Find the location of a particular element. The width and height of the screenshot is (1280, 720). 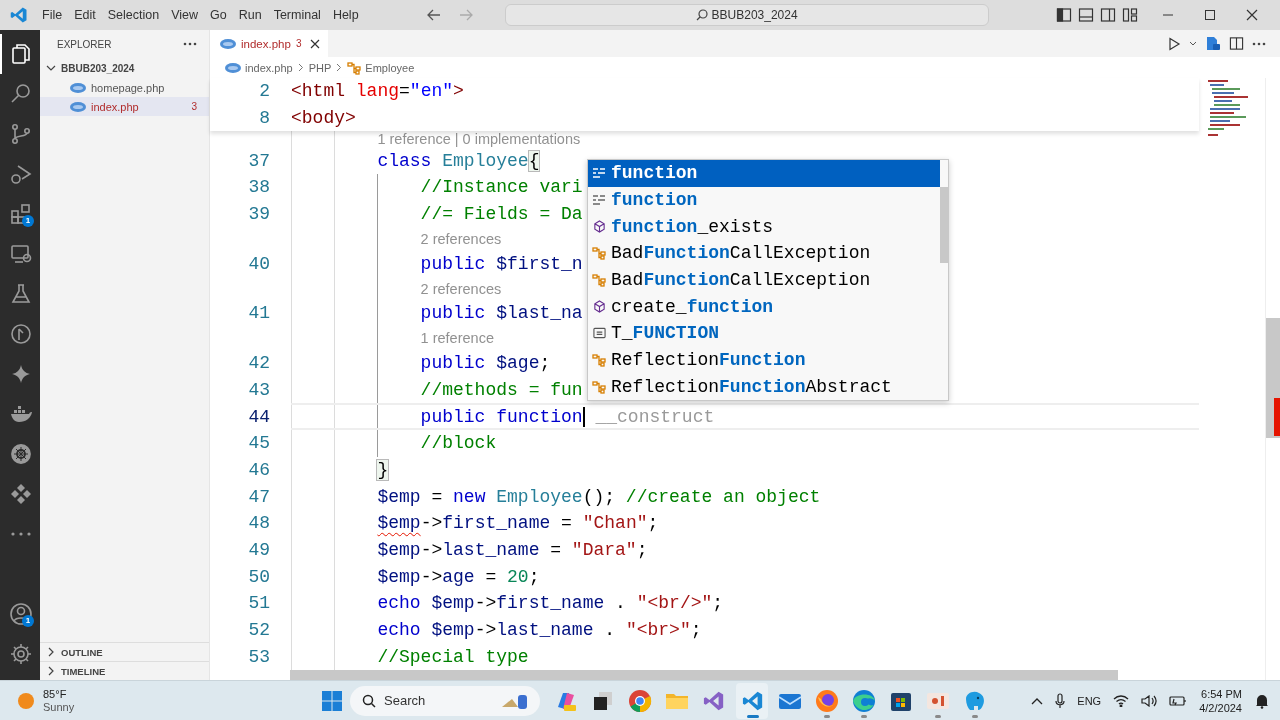

code-line: public function is located at coordinates (501, 416).